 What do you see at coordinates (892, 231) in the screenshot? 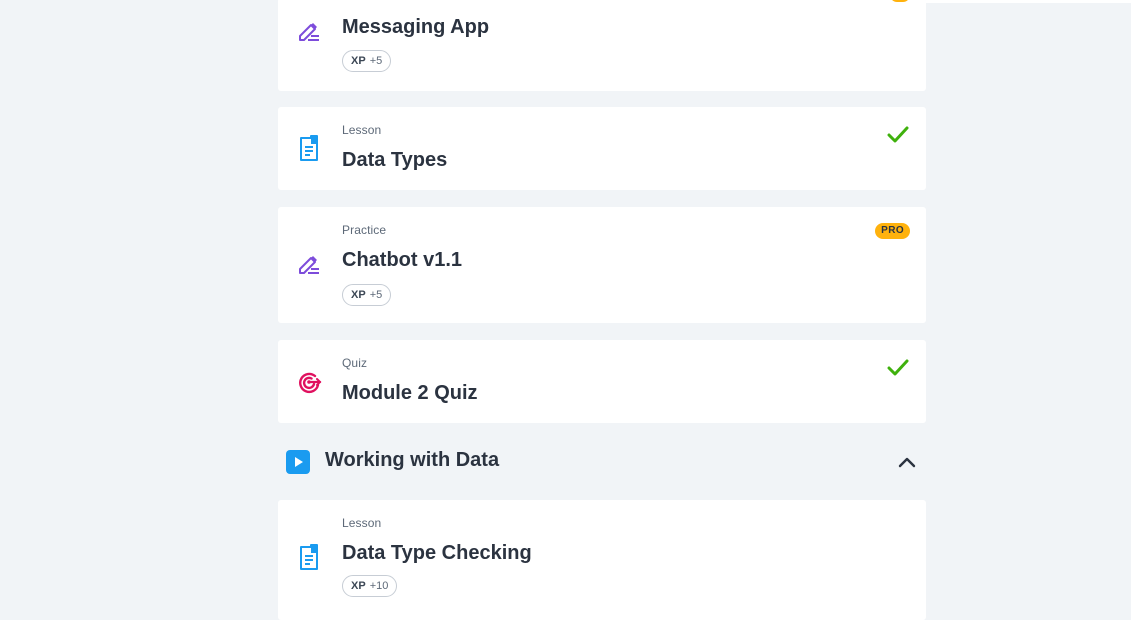
I see `pro-badge: PRO` at bounding box center [892, 231].